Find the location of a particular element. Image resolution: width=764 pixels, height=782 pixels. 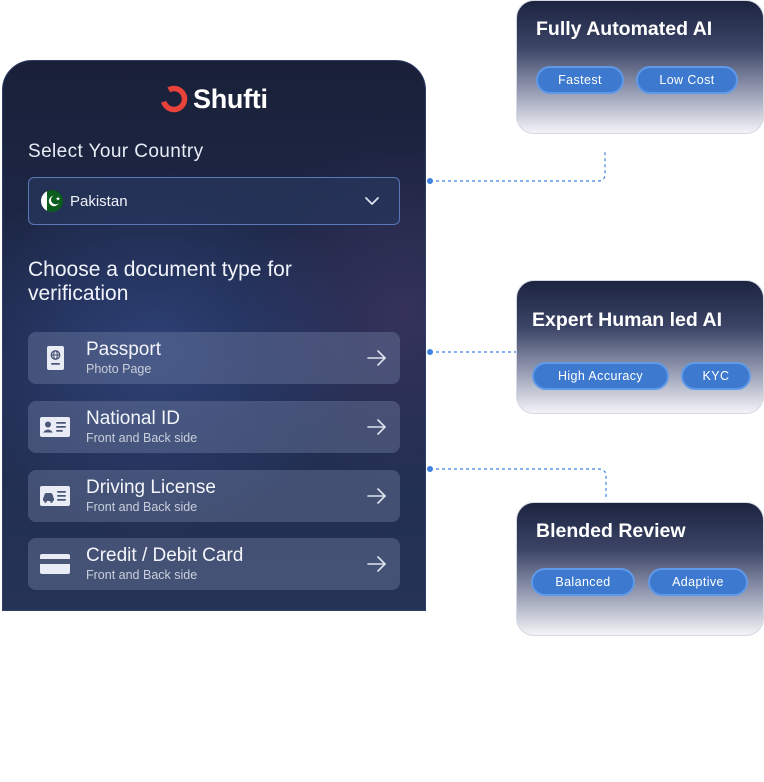

tag-fastest: Fastest is located at coordinates (580, 80).